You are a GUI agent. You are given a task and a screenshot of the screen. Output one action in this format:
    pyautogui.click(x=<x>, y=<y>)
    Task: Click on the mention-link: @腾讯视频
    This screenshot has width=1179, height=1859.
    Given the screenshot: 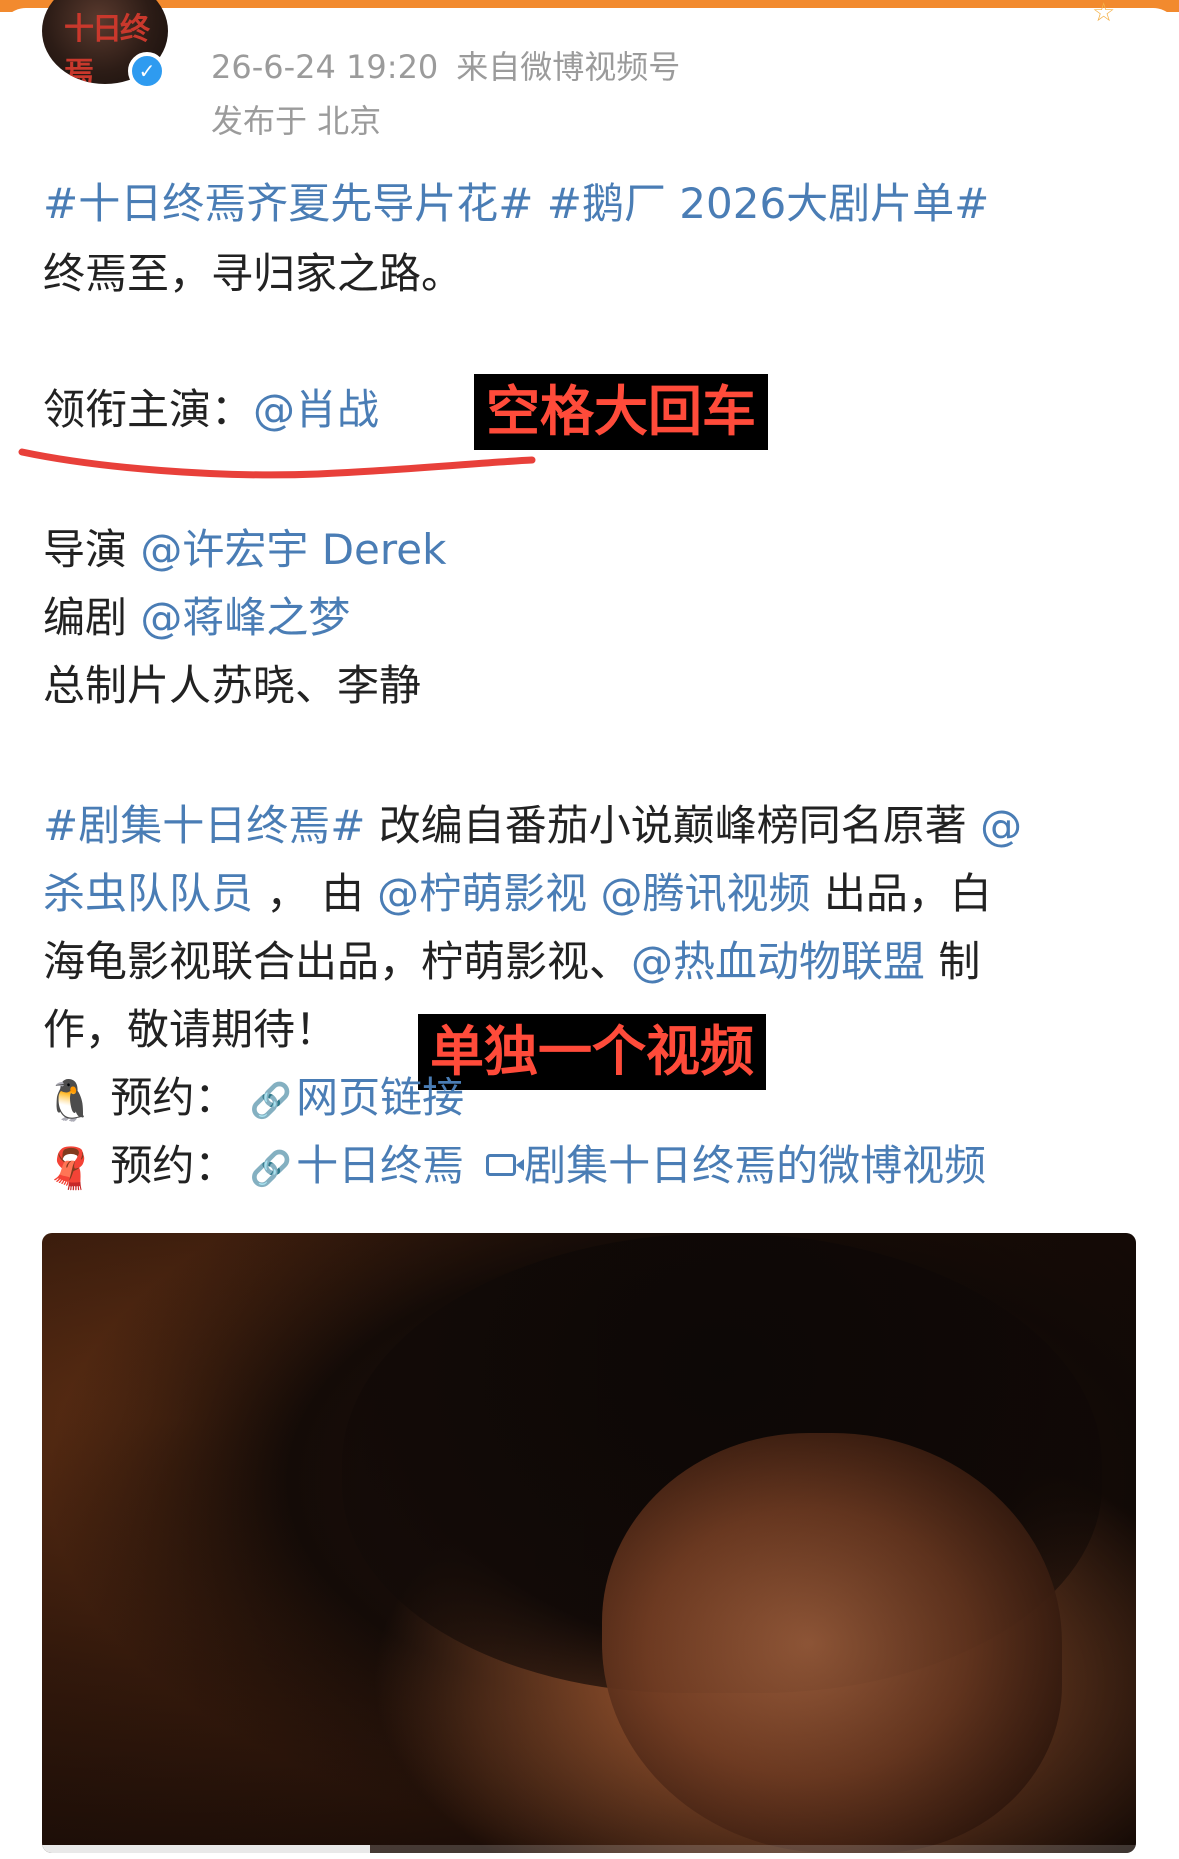 What is the action you would take?
    pyautogui.click(x=705, y=893)
    